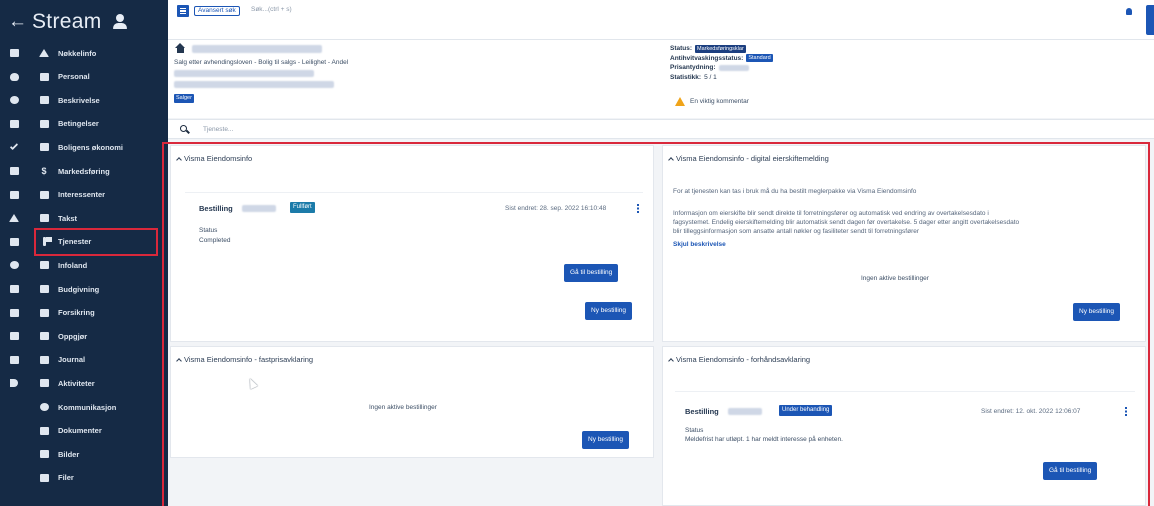 The image size is (1154, 506). Describe the element at coordinates (217, 11) in the screenshot. I see `advanced-search-button: Avansert søk` at that location.